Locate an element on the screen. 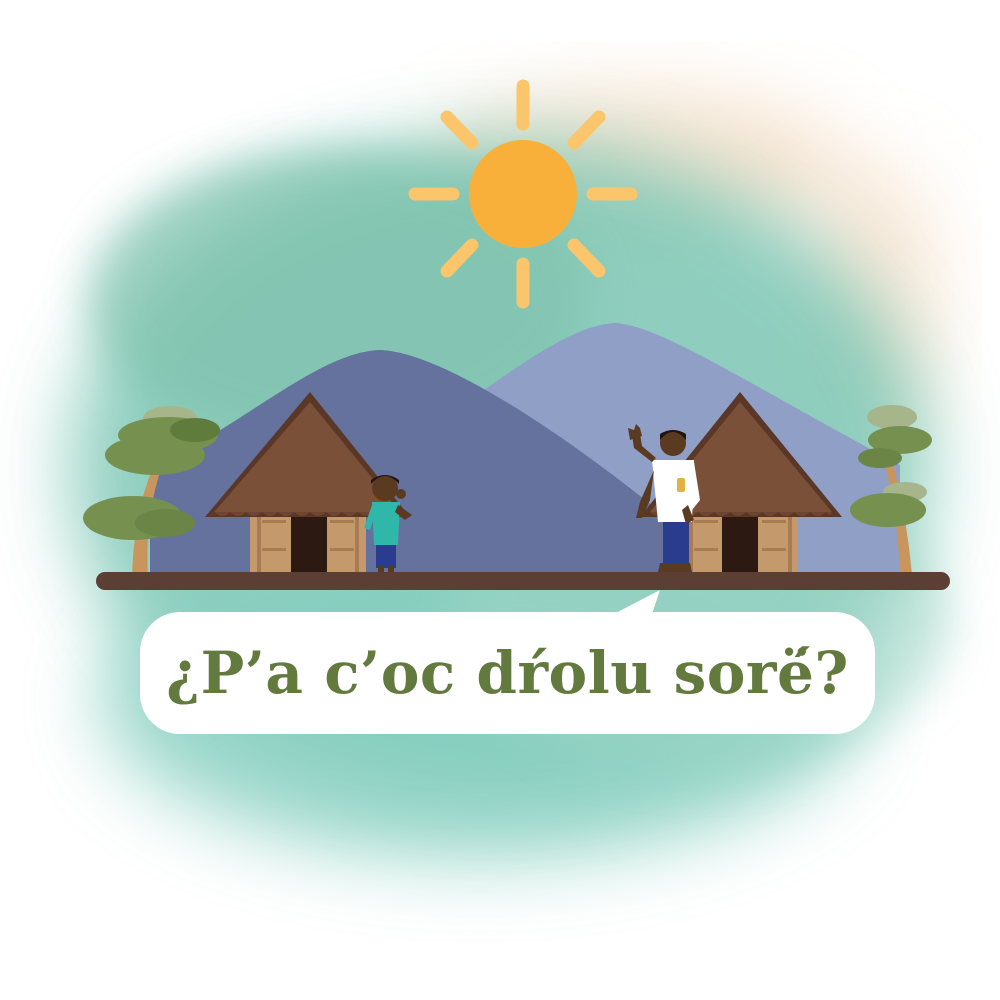 Image resolution: width=1000 pixels, height=1000 pixels. sun-icon is located at coordinates (523, 194).